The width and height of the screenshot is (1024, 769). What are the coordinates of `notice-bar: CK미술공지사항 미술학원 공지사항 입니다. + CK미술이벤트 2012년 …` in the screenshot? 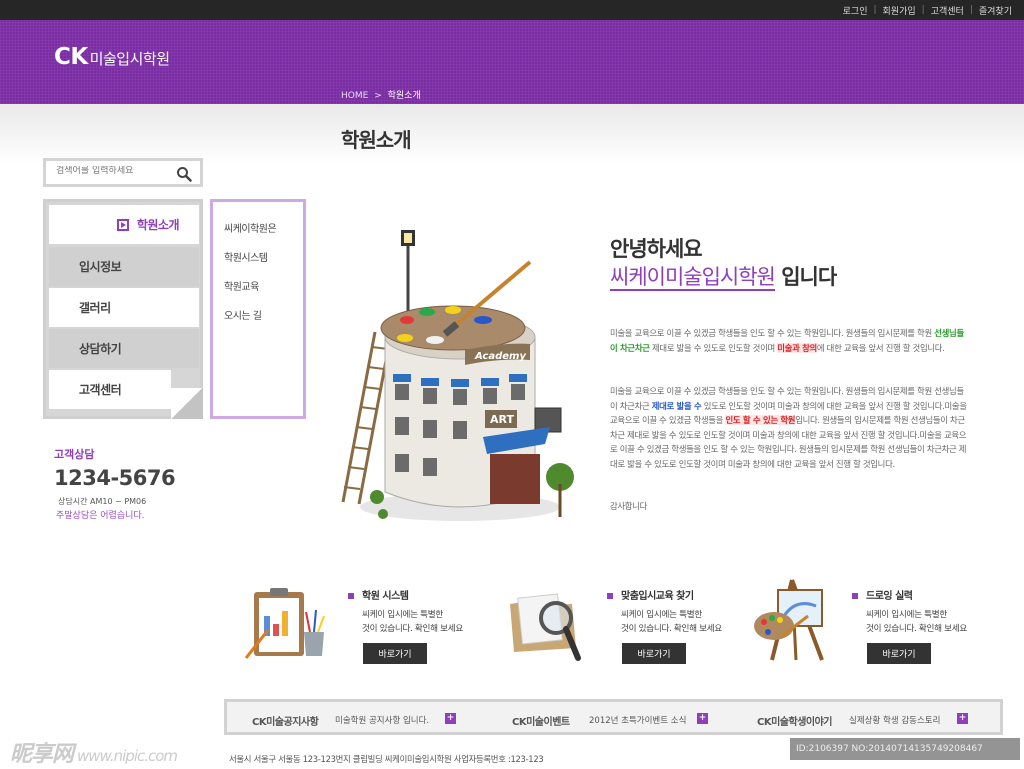 It's located at (613, 717).